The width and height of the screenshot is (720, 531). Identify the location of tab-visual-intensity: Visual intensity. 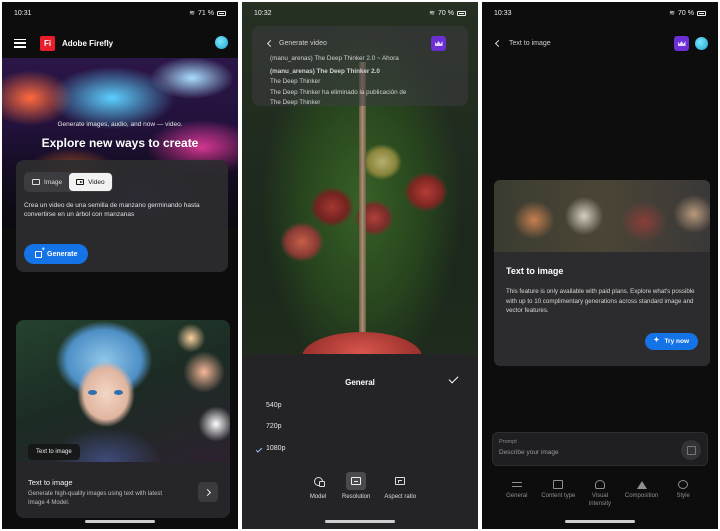
(600, 494).